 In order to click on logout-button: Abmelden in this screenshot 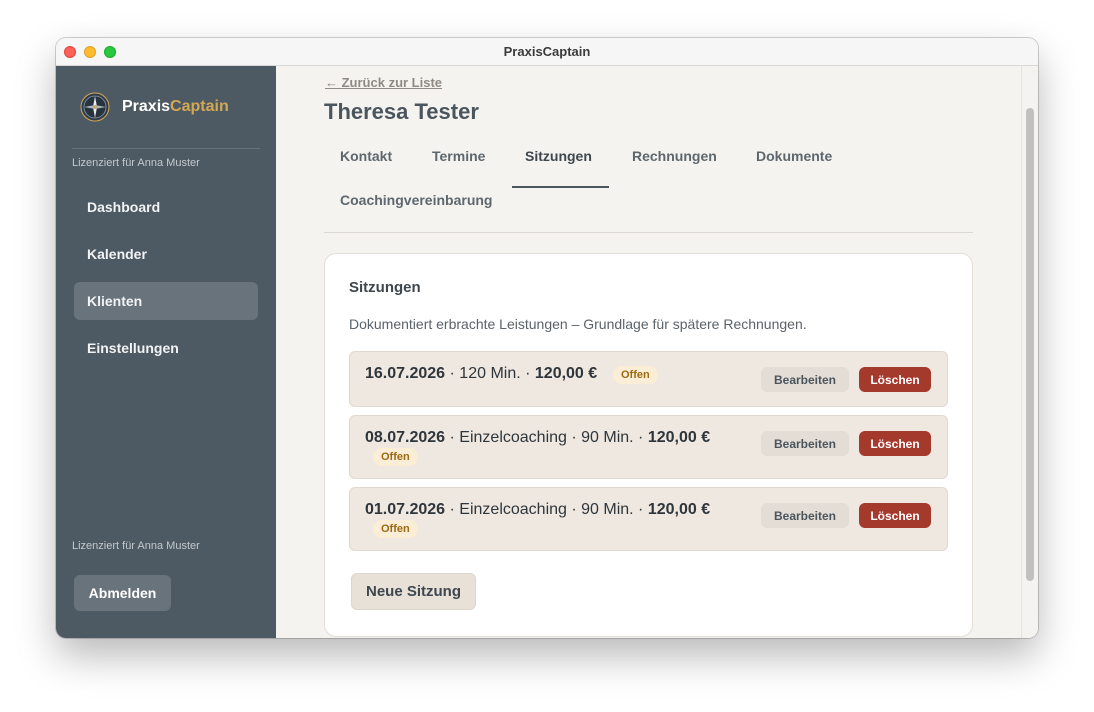, I will do `click(122, 593)`.